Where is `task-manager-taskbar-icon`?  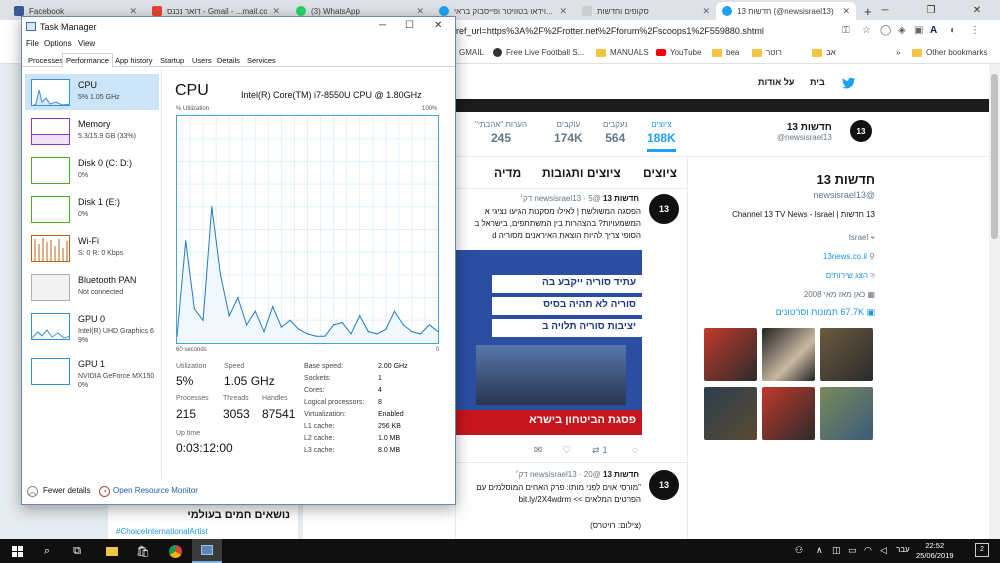 task-manager-taskbar-icon is located at coordinates (207, 551).